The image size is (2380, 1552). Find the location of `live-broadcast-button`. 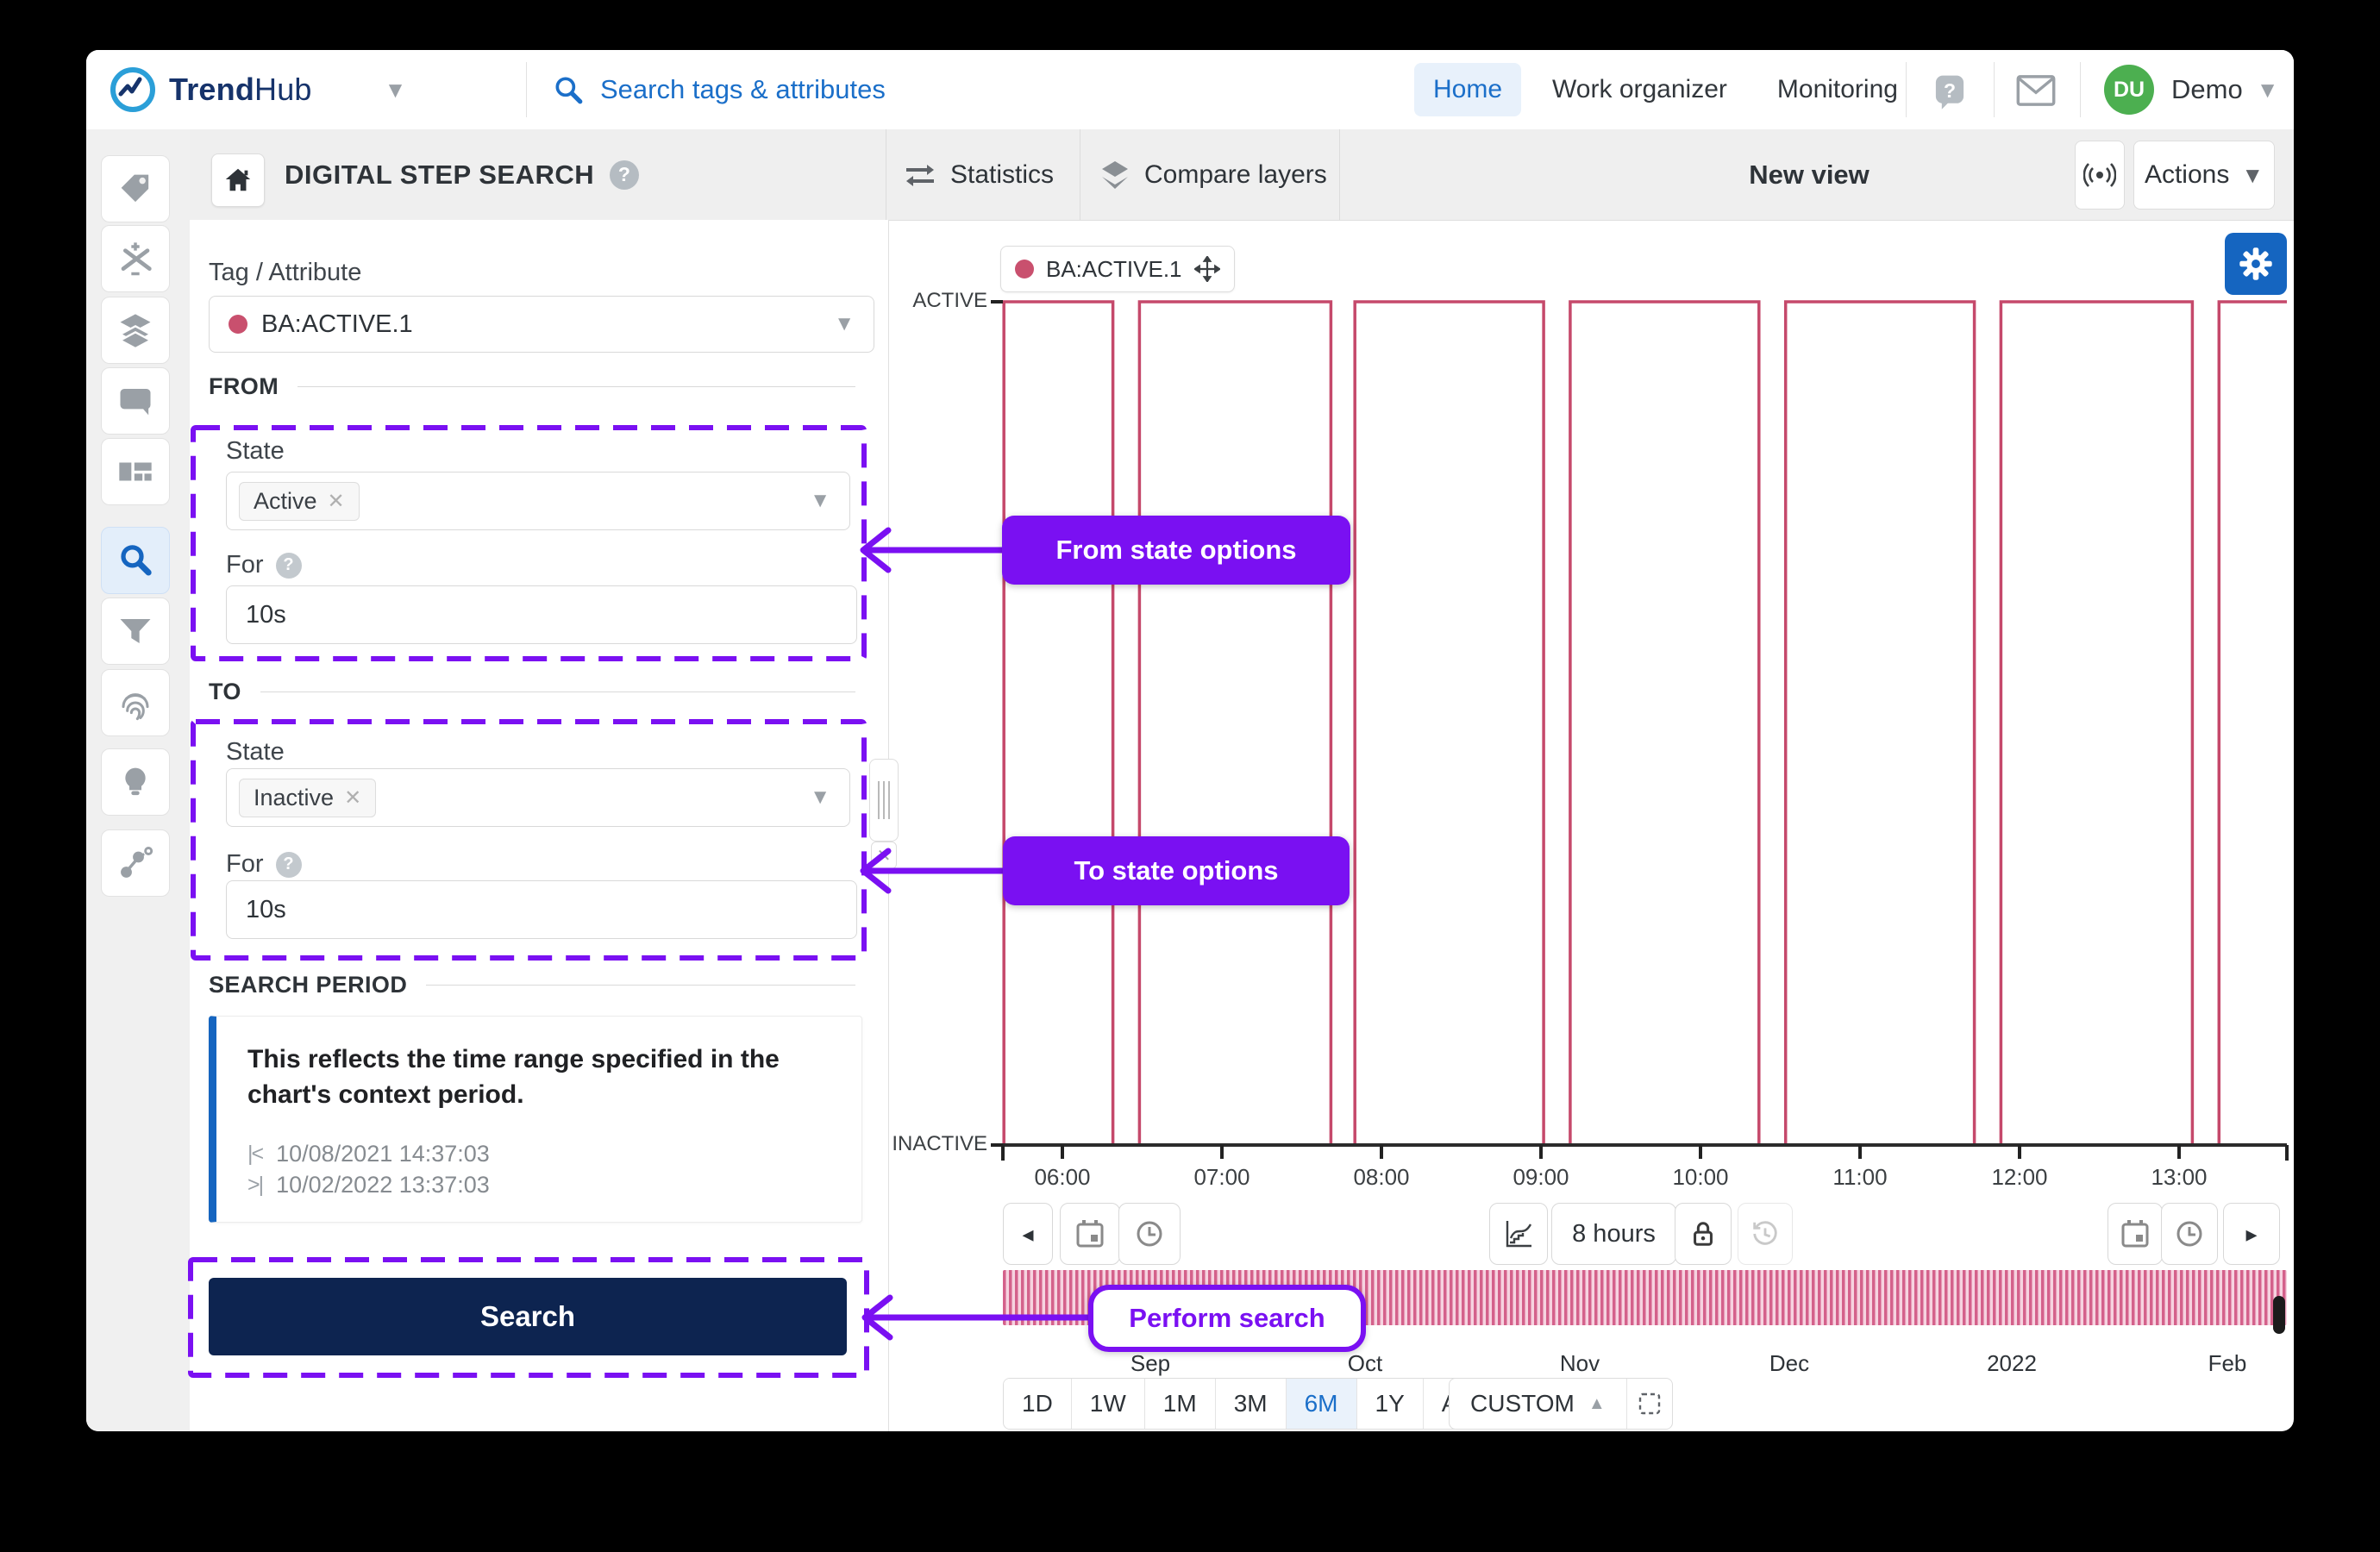

live-broadcast-button is located at coordinates (2100, 175).